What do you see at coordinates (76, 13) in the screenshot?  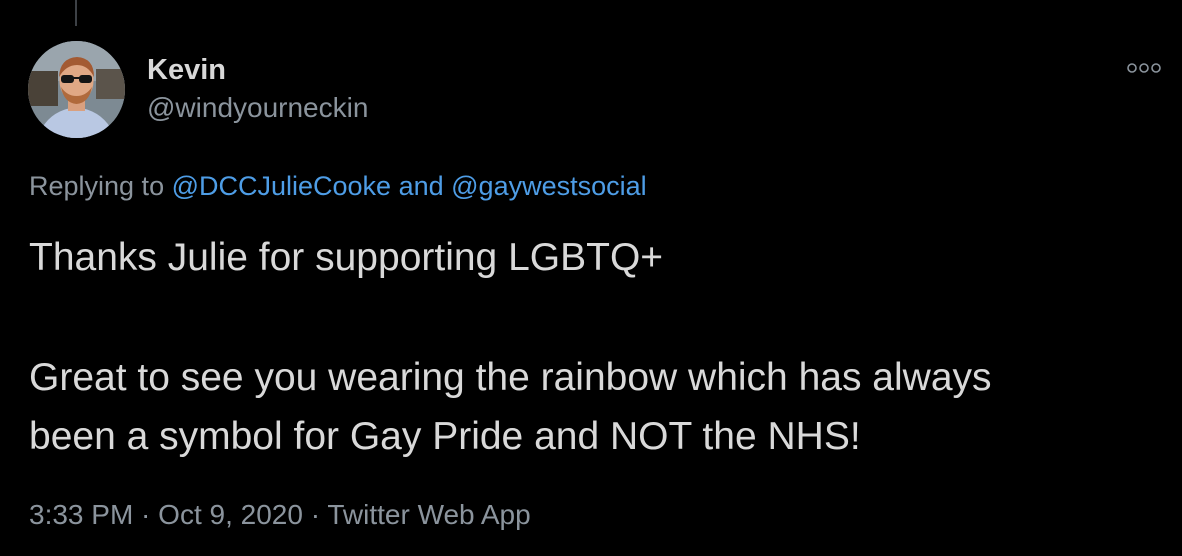 I see `thread-connector-line` at bounding box center [76, 13].